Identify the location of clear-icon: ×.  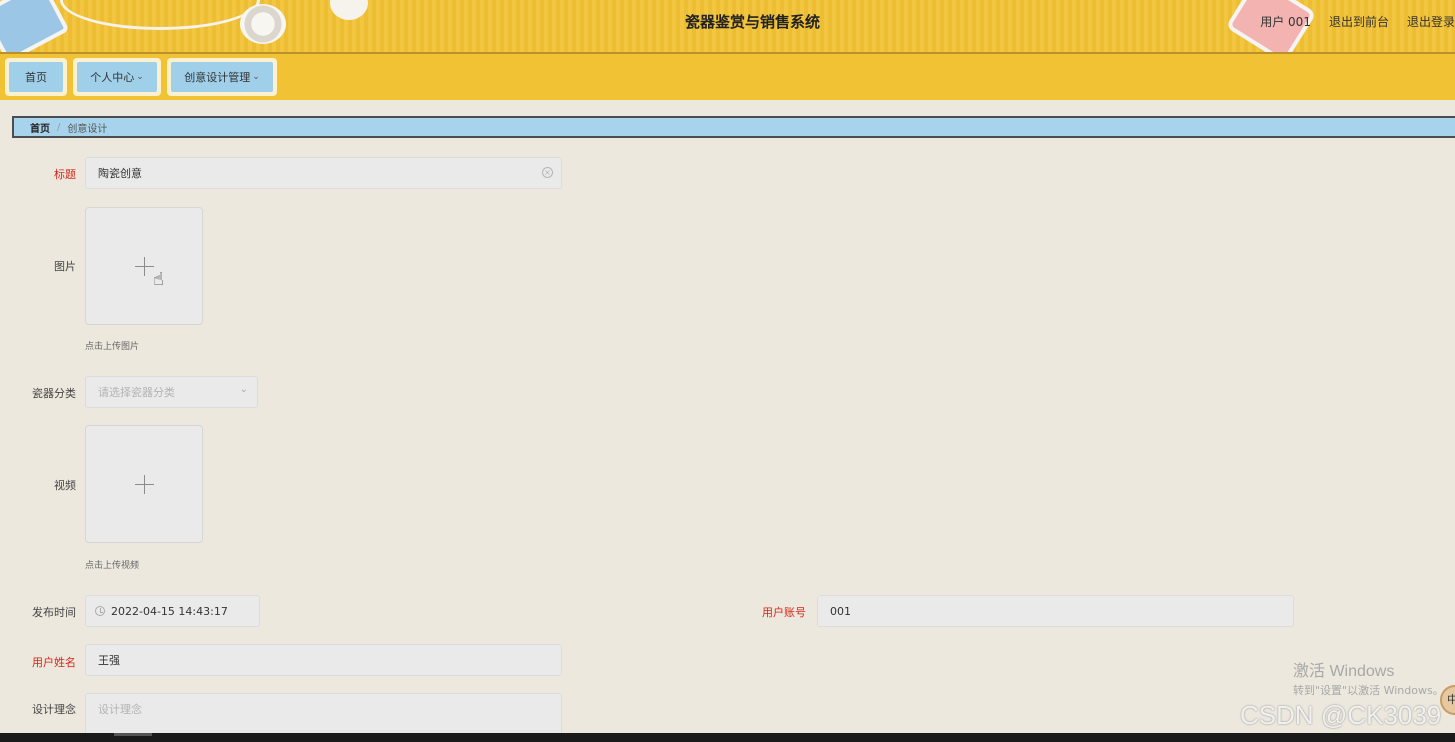
(547, 172).